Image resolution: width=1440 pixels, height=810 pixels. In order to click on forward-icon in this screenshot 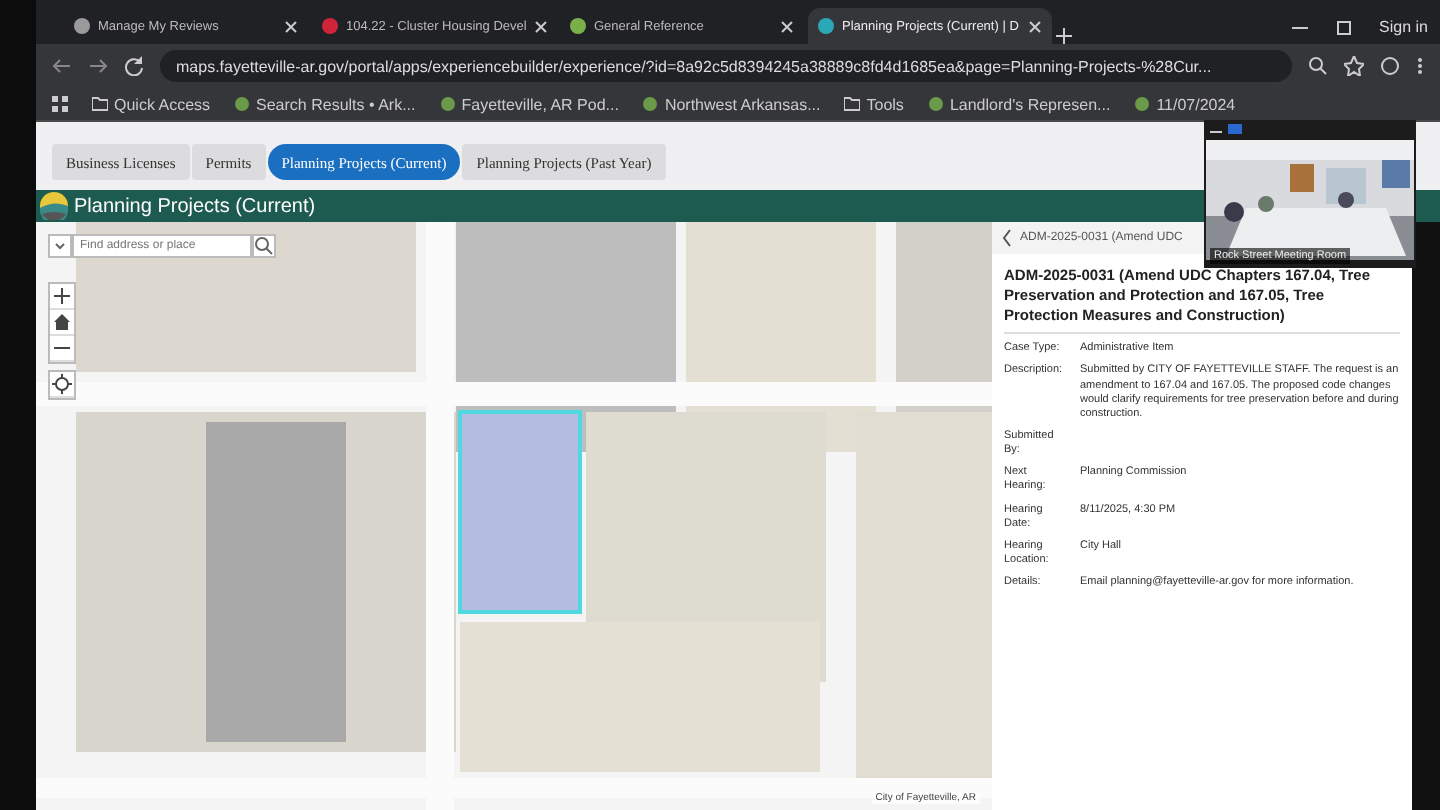, I will do `click(98, 66)`.